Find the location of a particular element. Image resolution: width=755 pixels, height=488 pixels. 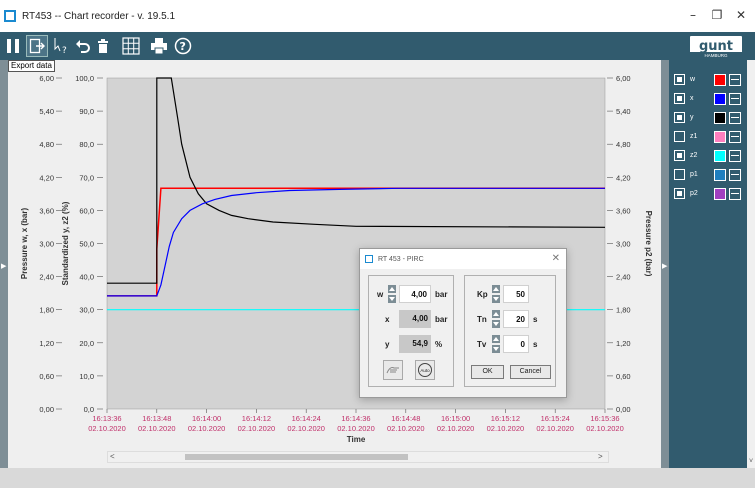

y-left2-tick-label: 10,0 is located at coordinates (86, 376).